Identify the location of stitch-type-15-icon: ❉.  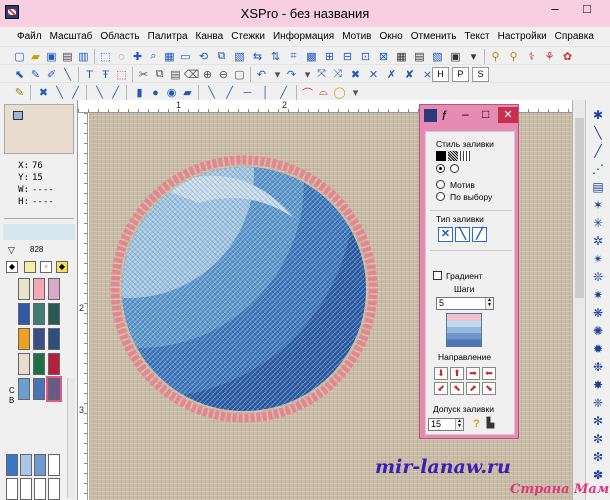
(598, 367).